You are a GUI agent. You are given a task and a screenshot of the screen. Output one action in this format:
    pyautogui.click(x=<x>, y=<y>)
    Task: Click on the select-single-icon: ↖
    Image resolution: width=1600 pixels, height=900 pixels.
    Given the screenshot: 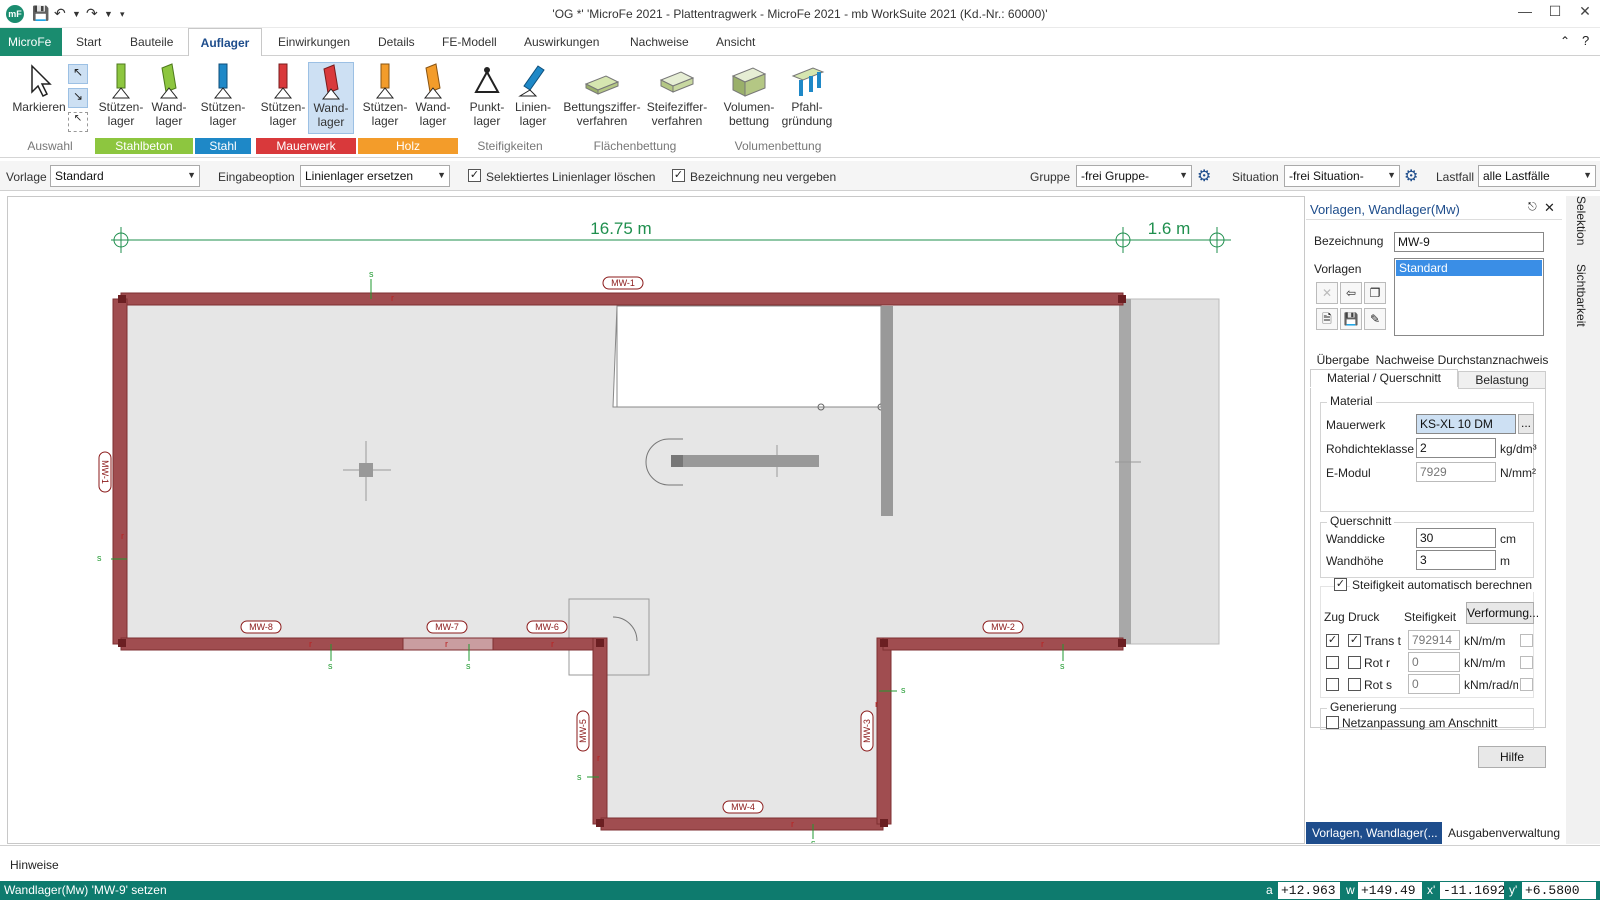 What is the action you would take?
    pyautogui.click(x=78, y=74)
    